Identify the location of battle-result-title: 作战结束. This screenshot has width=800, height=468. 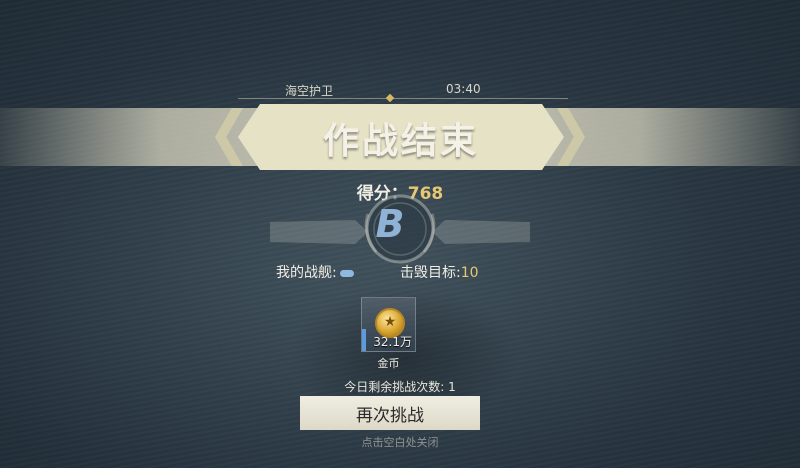
(400, 141).